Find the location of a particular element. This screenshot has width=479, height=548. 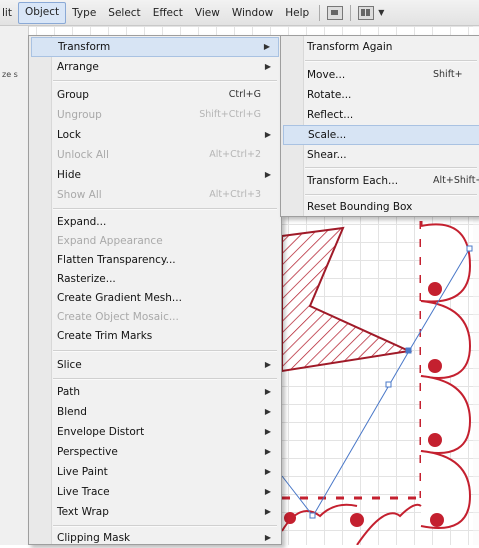

menu-item-perspective: Perspective ▶ is located at coordinates (155, 452).